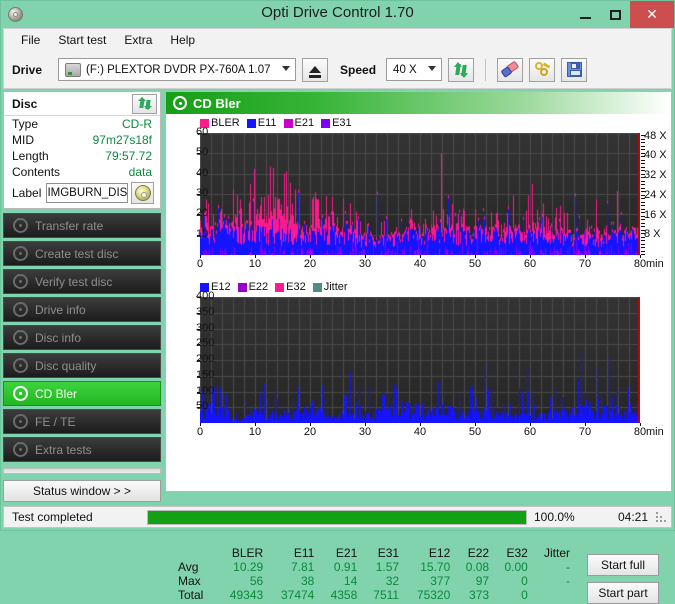 The height and width of the screenshot is (604, 675). What do you see at coordinates (82, 40) in the screenshot?
I see `menu-item-start-test: Start test` at bounding box center [82, 40].